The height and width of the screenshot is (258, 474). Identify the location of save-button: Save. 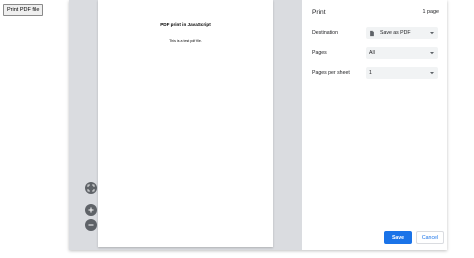
(398, 237).